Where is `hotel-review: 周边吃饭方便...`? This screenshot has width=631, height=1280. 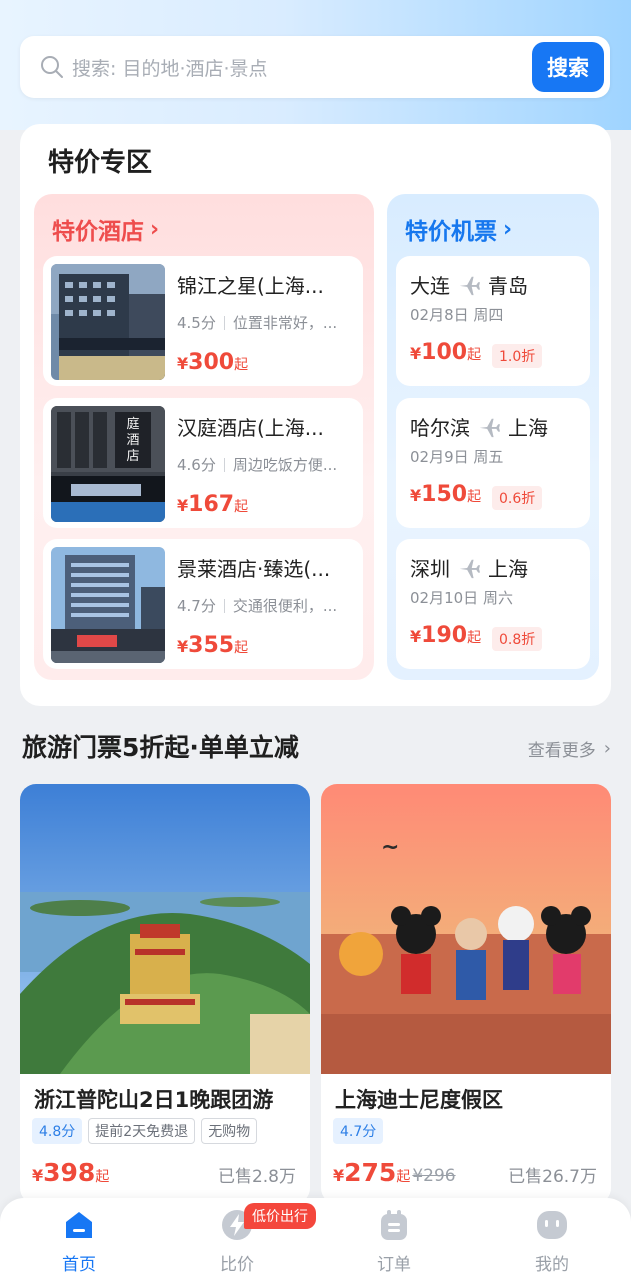
hotel-review: 周边吃饭方便... is located at coordinates (285, 465).